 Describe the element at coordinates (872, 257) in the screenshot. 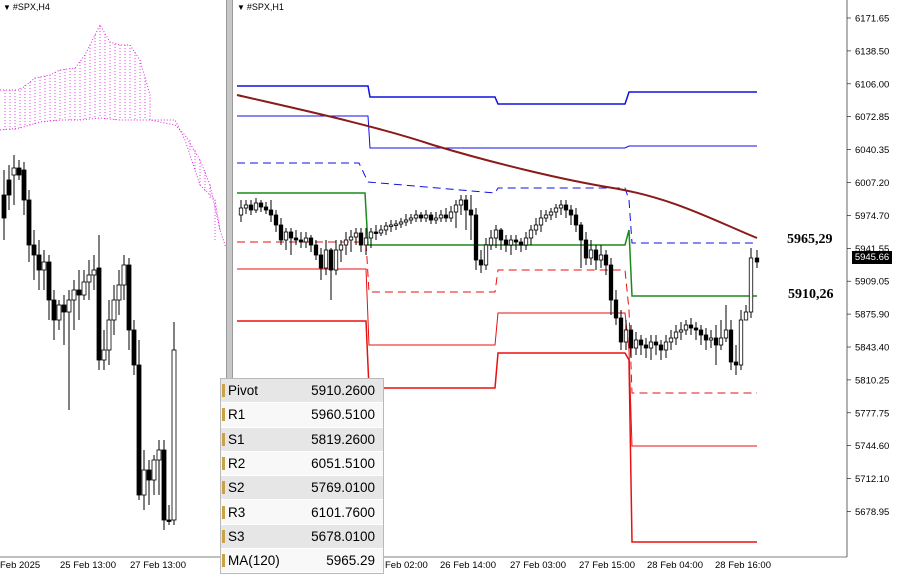

I see `current-price-tag: 5945.66` at that location.